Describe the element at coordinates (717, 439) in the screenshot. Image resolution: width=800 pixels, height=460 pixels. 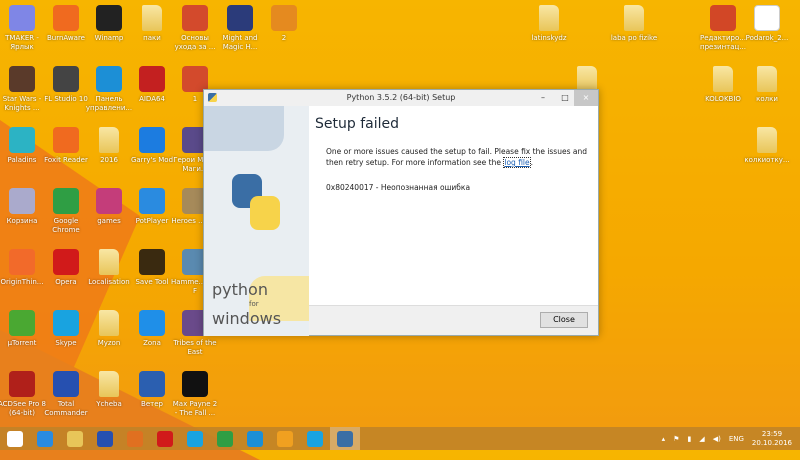
I see `volume-icon: ◀)` at that location.